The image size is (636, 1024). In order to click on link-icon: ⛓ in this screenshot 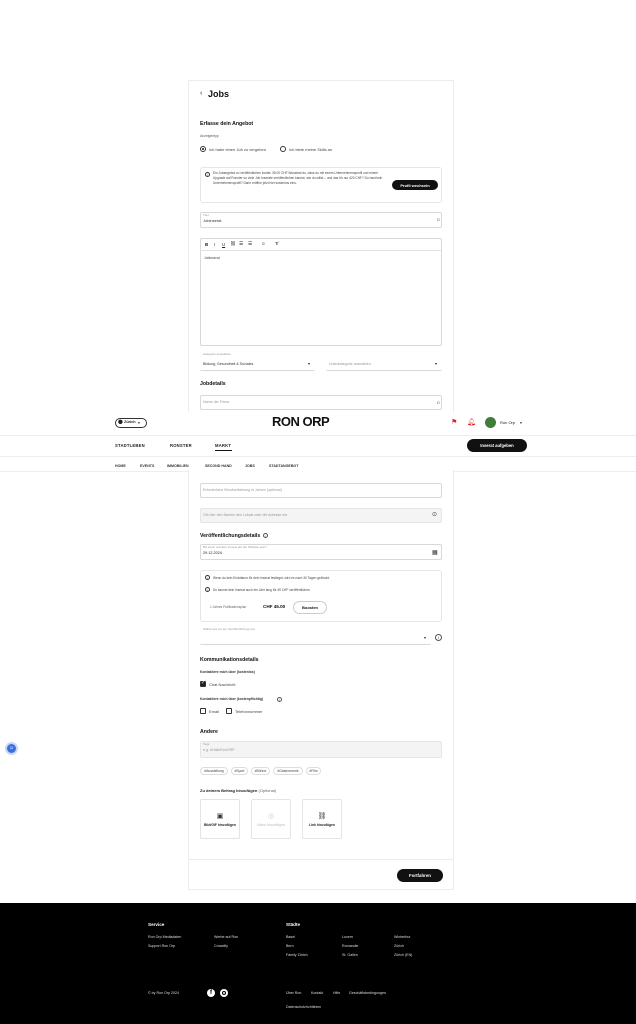, I will do `click(233, 244)`.